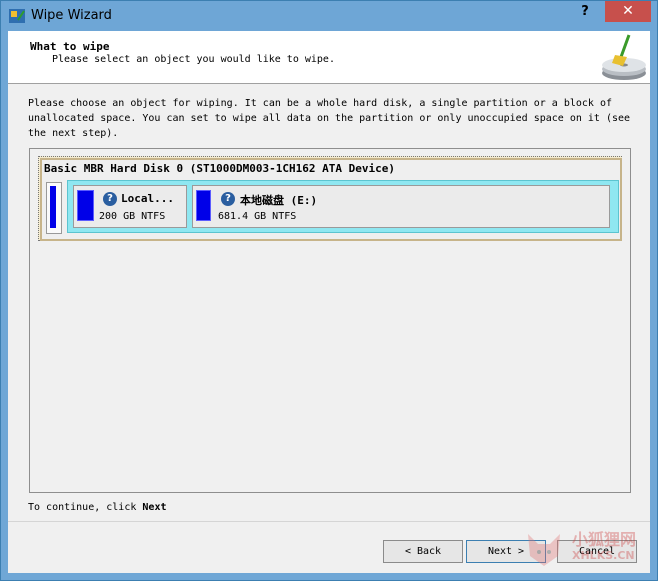 Image resolution: width=658 pixels, height=581 pixels. Describe the element at coordinates (624, 57) in the screenshot. I see `wipe-disk-icon` at that location.